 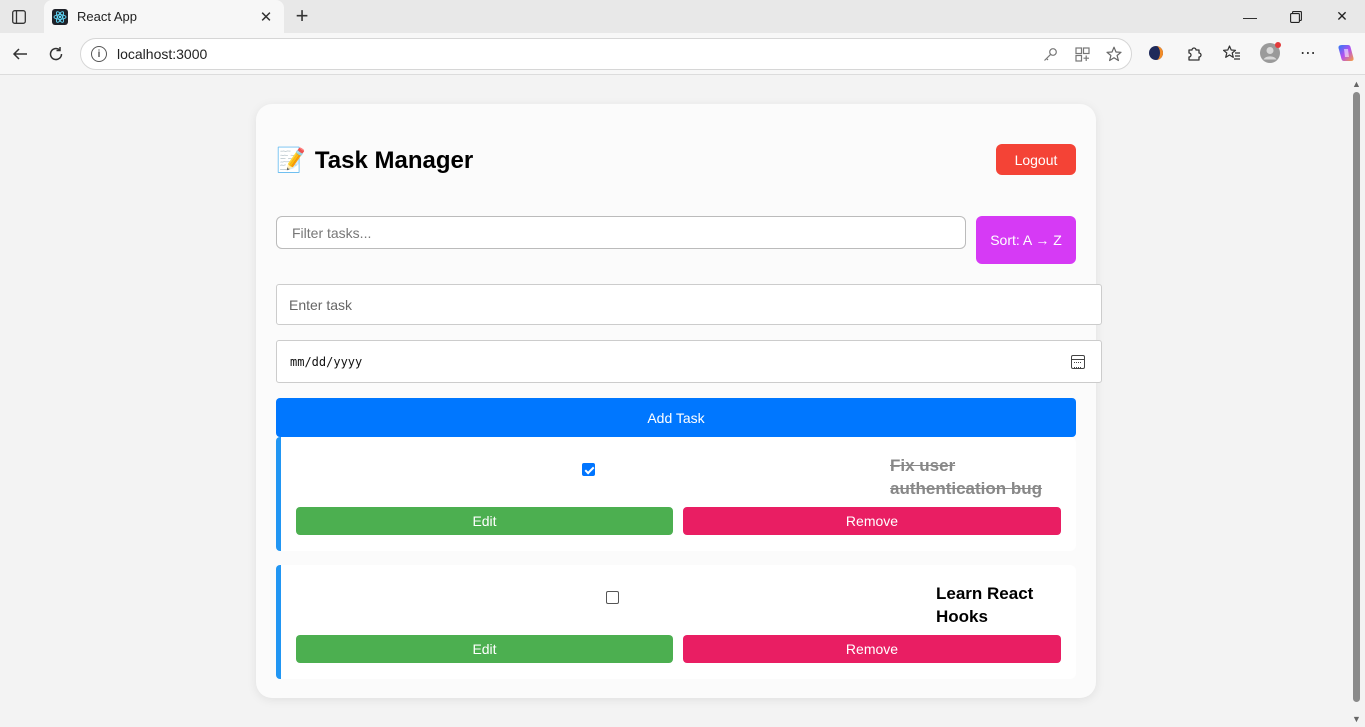 What do you see at coordinates (682, 16) in the screenshot?
I see `browser-tab-bar: React App ✕ + — ✕` at bounding box center [682, 16].